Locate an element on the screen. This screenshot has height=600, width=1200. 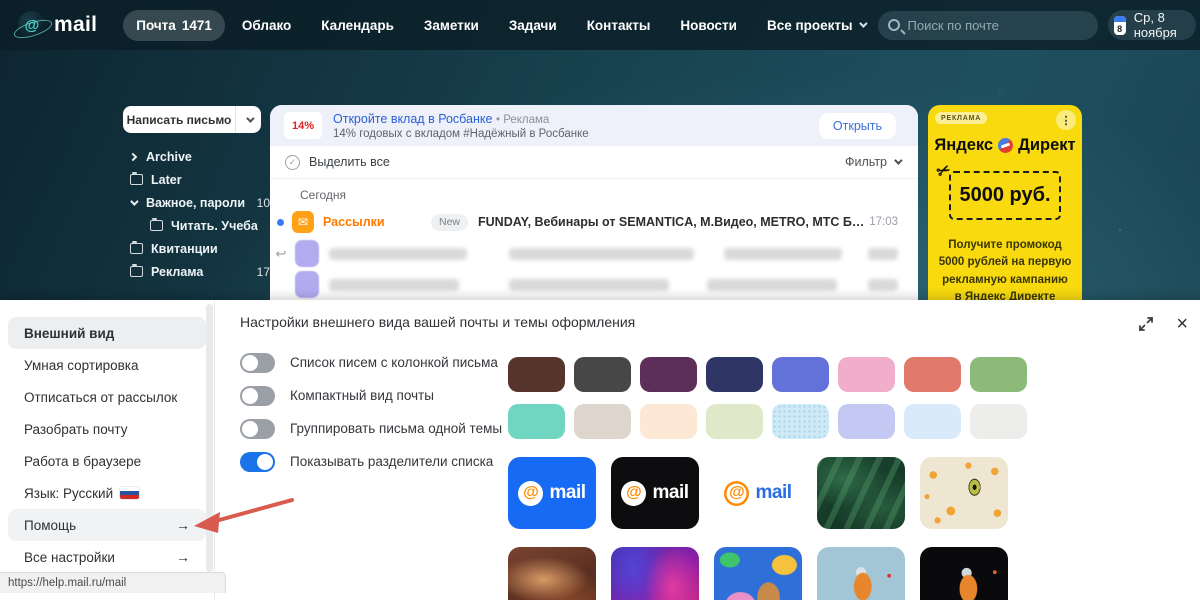
nav-notes: Заметки is located at coordinates (451, 25).